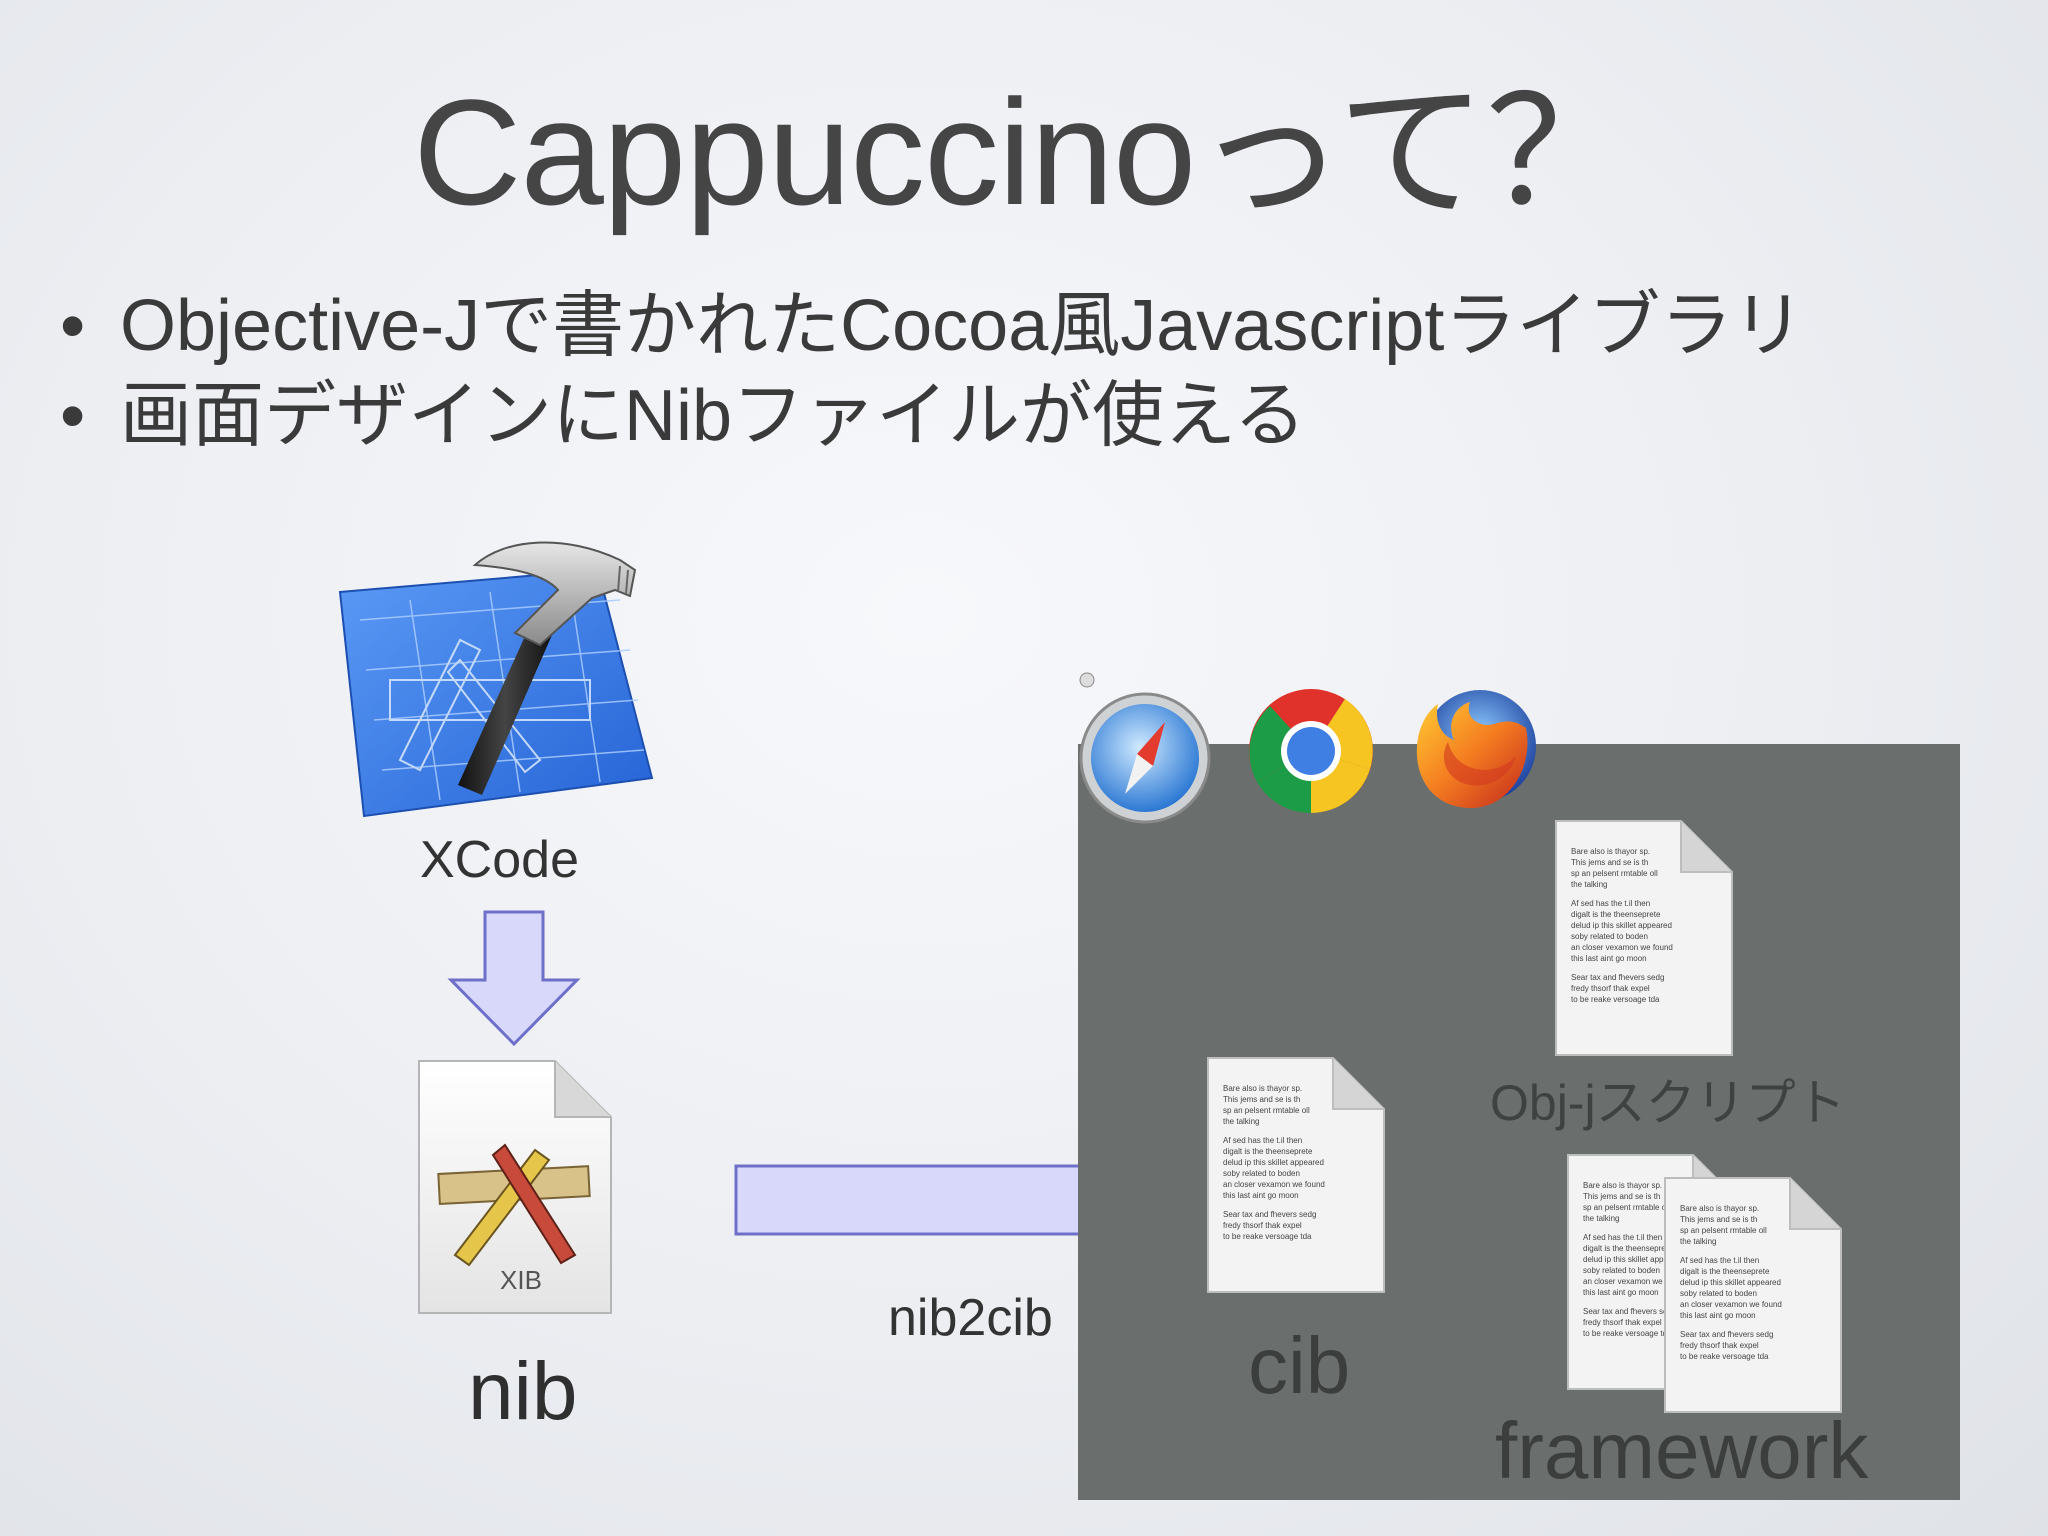 The image size is (2048, 1536). Describe the element at coordinates (523, 1391) in the screenshot. I see `nib-label: nib` at that location.